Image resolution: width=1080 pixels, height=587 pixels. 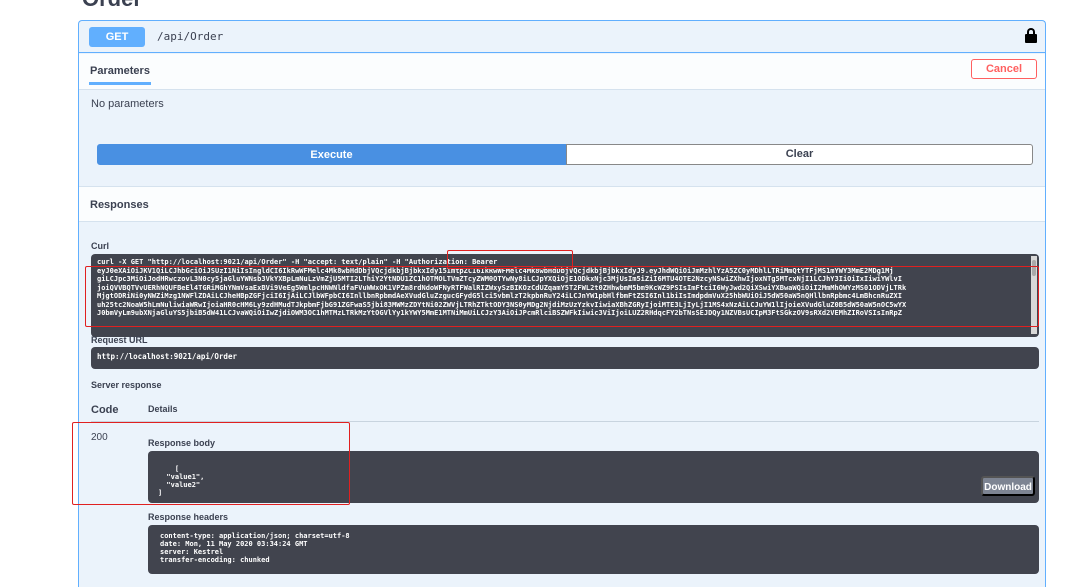 What do you see at coordinates (119, 340) in the screenshot?
I see `request-url-label: Request URL` at bounding box center [119, 340].